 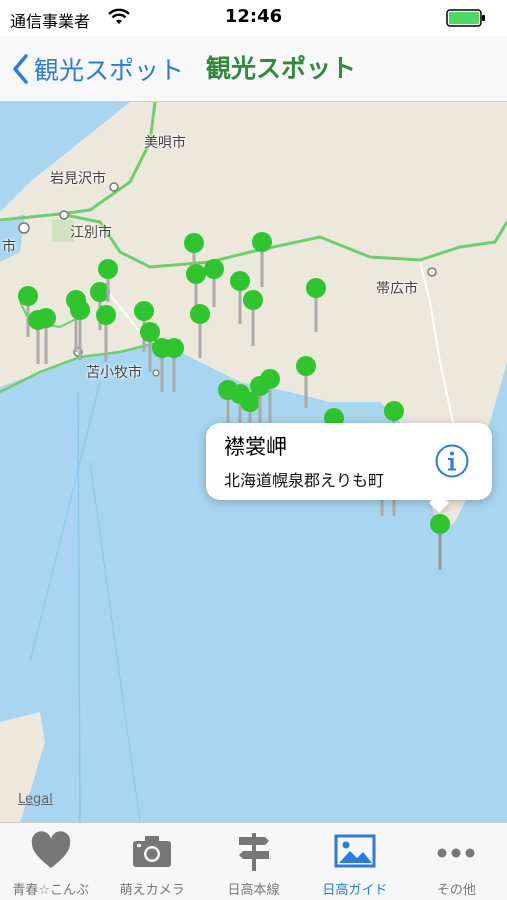 What do you see at coordinates (20, 69) in the screenshot?
I see `chevron-left-icon` at bounding box center [20, 69].